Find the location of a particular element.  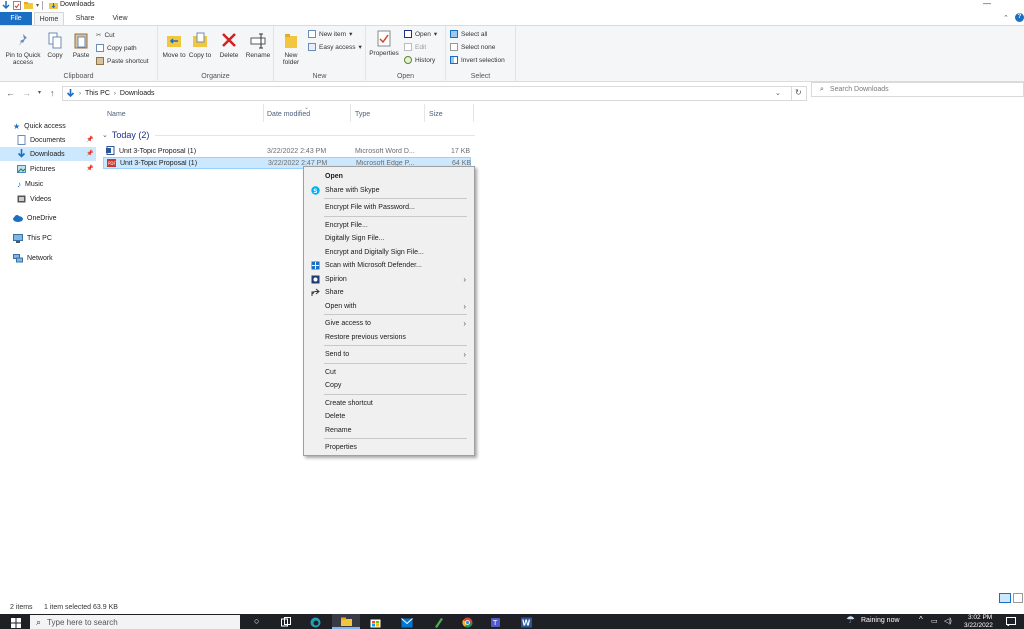

windows-start-icon is located at coordinates (16, 623).